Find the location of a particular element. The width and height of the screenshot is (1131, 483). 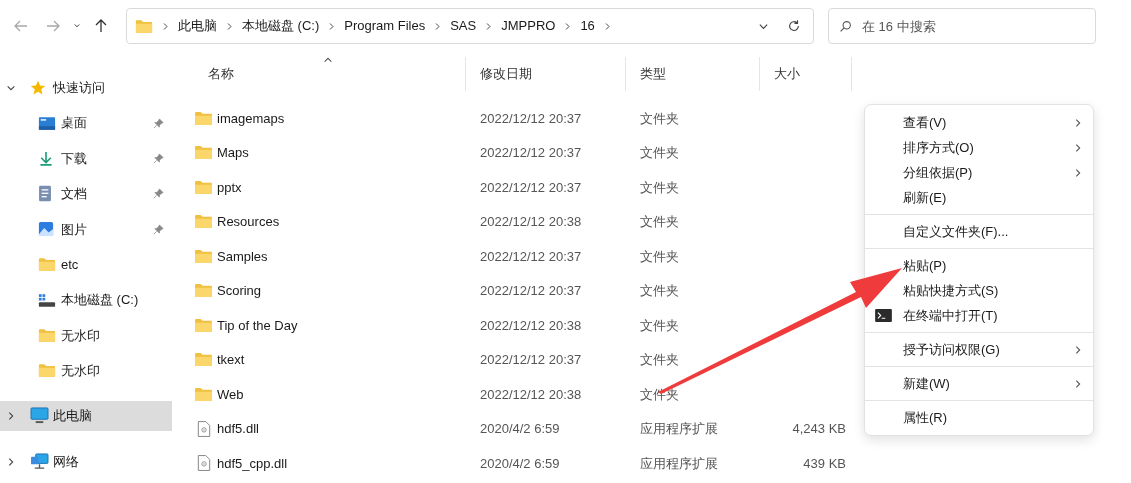

sidebar-item: 此电脑 is located at coordinates (86, 415).